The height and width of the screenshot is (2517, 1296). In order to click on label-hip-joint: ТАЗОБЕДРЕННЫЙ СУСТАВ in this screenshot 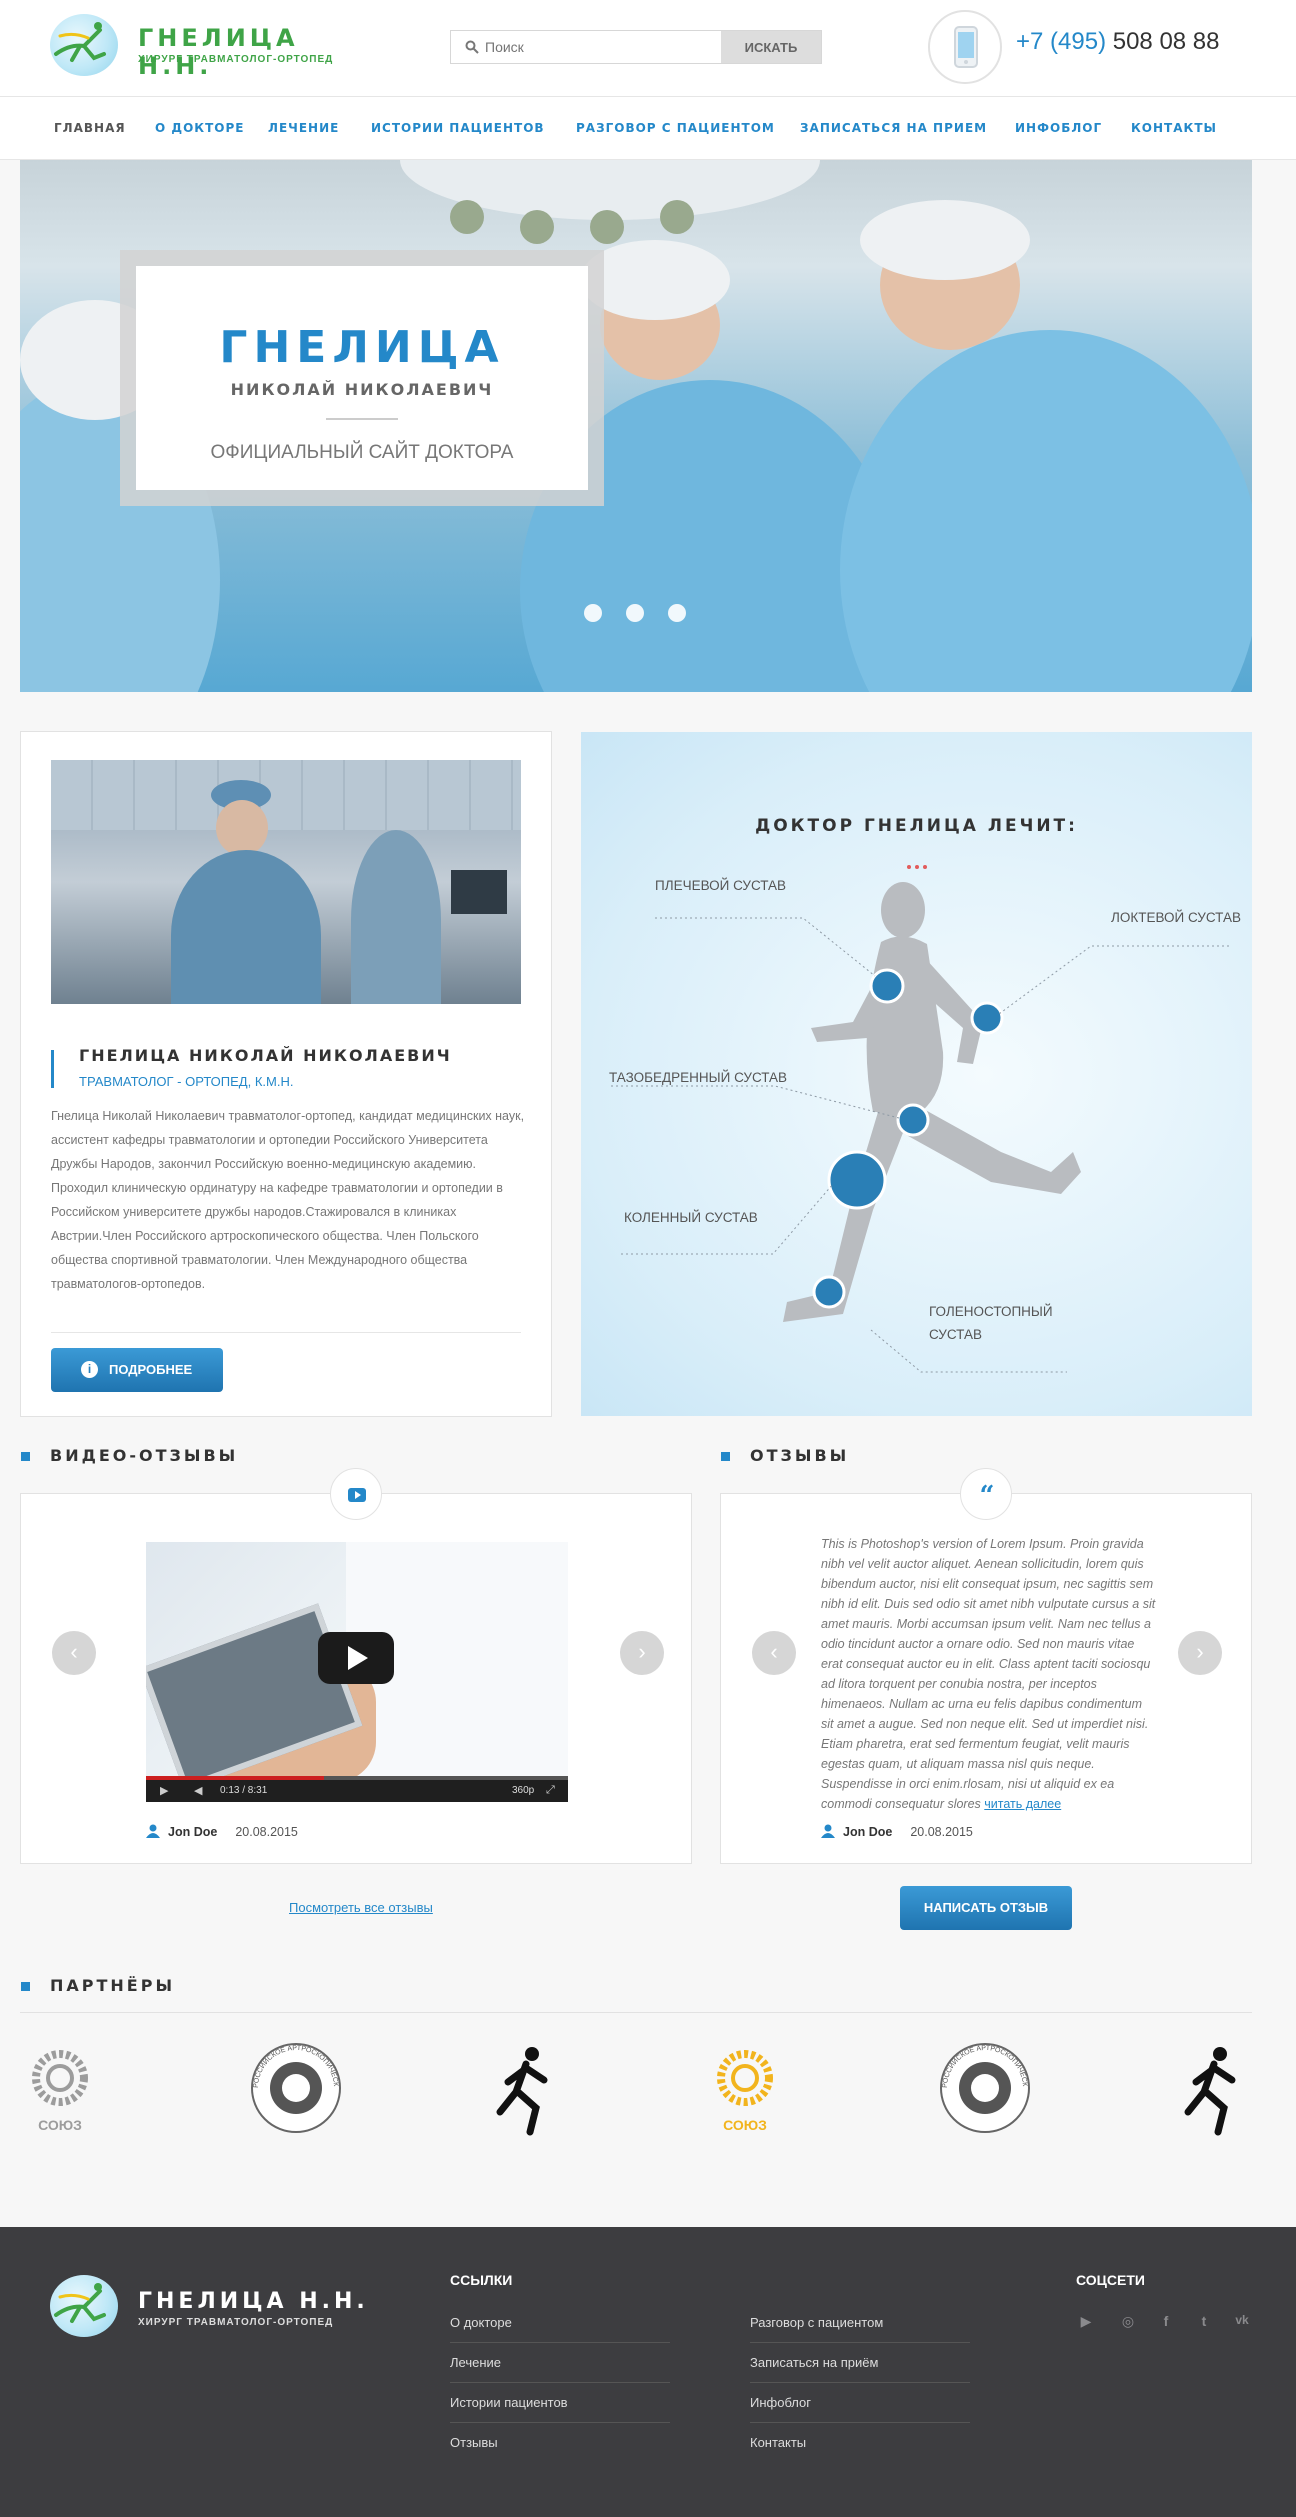, I will do `click(698, 1077)`.